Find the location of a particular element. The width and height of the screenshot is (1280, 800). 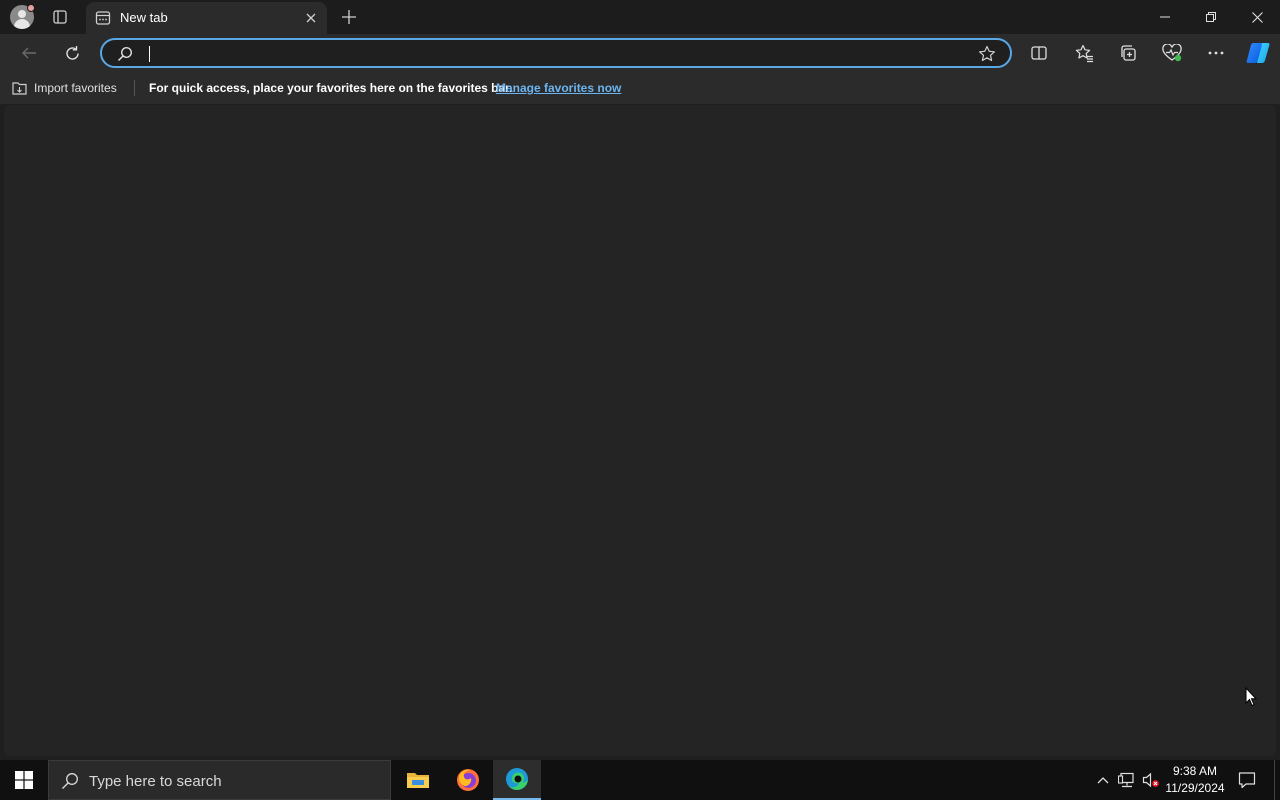

restore-icon is located at coordinates (1211, 17).